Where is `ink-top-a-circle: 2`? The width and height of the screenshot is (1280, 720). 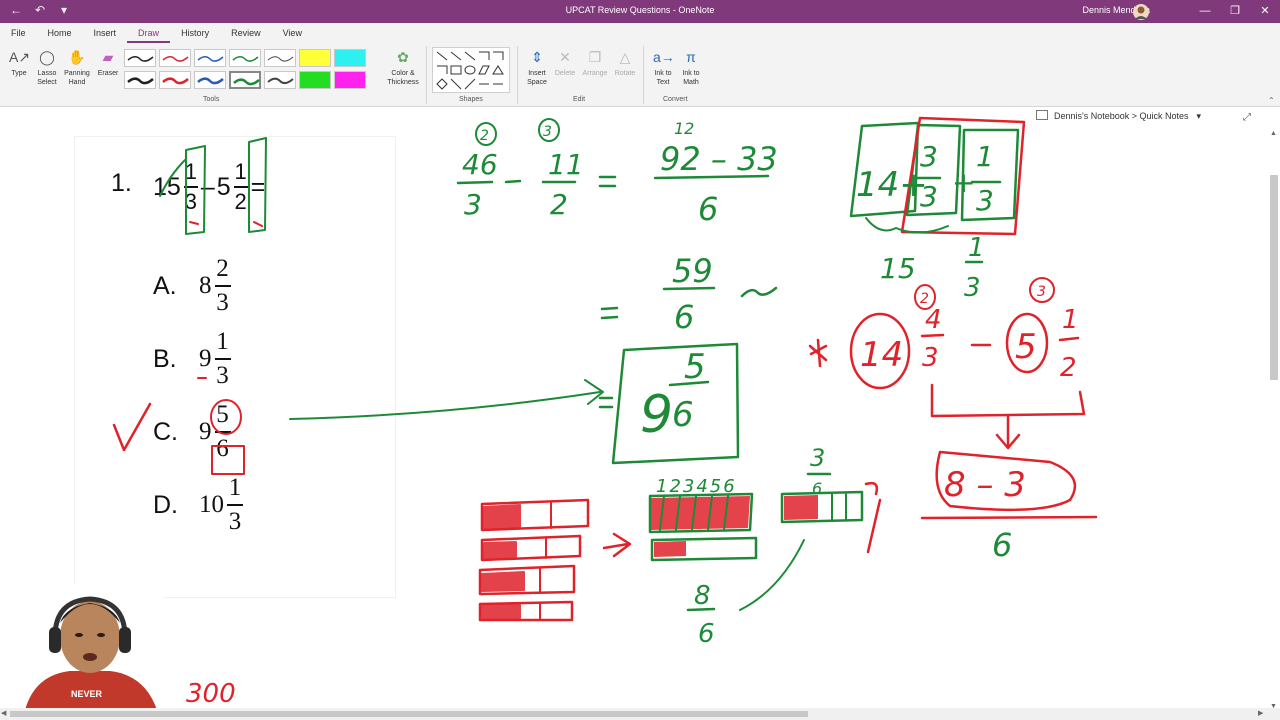 ink-top-a-circle: 2 is located at coordinates (484, 136).